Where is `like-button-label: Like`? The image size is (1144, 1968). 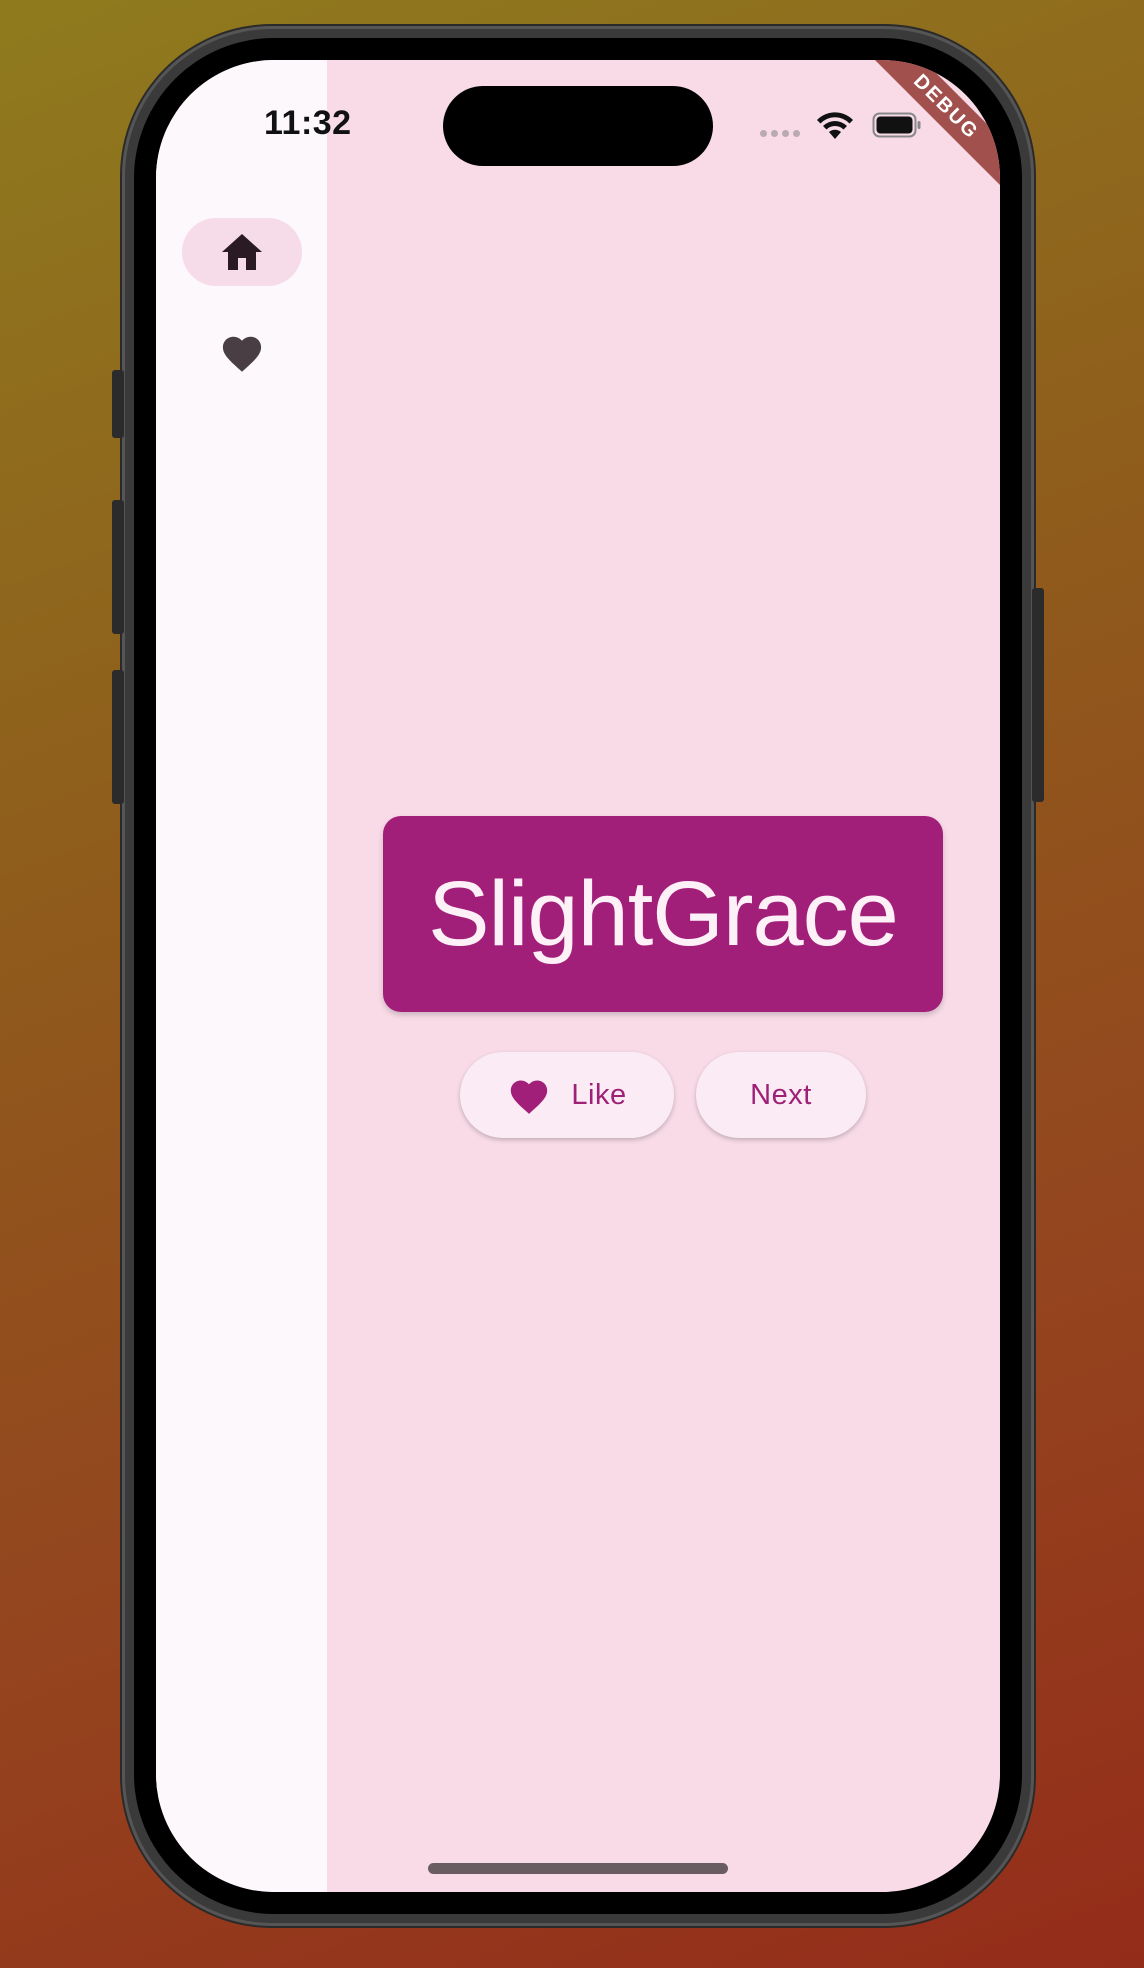 like-button-label: Like is located at coordinates (599, 1094).